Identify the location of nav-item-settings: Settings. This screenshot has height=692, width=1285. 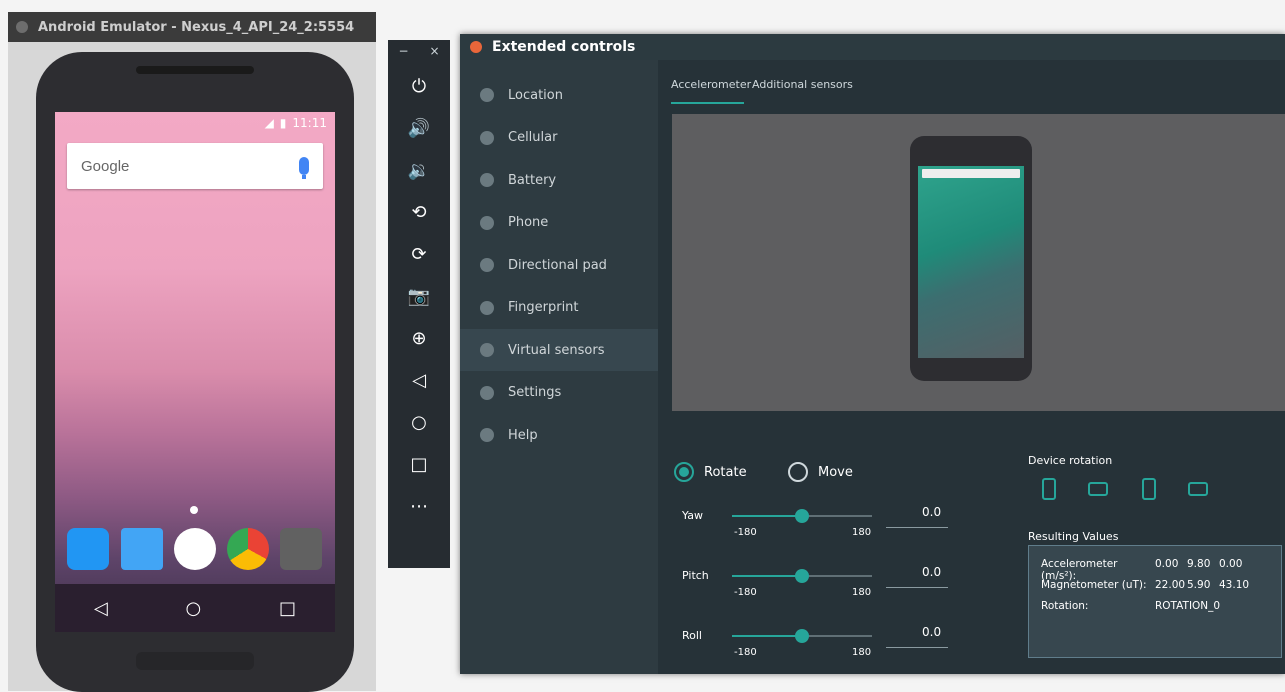
(559, 393).